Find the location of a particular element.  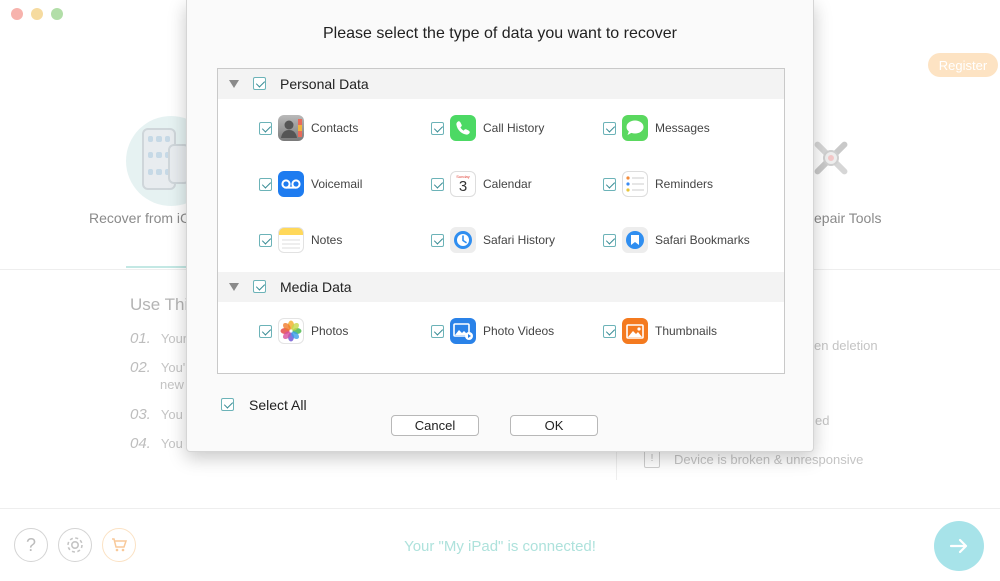

personal-data-checkbox is located at coordinates (259, 83).